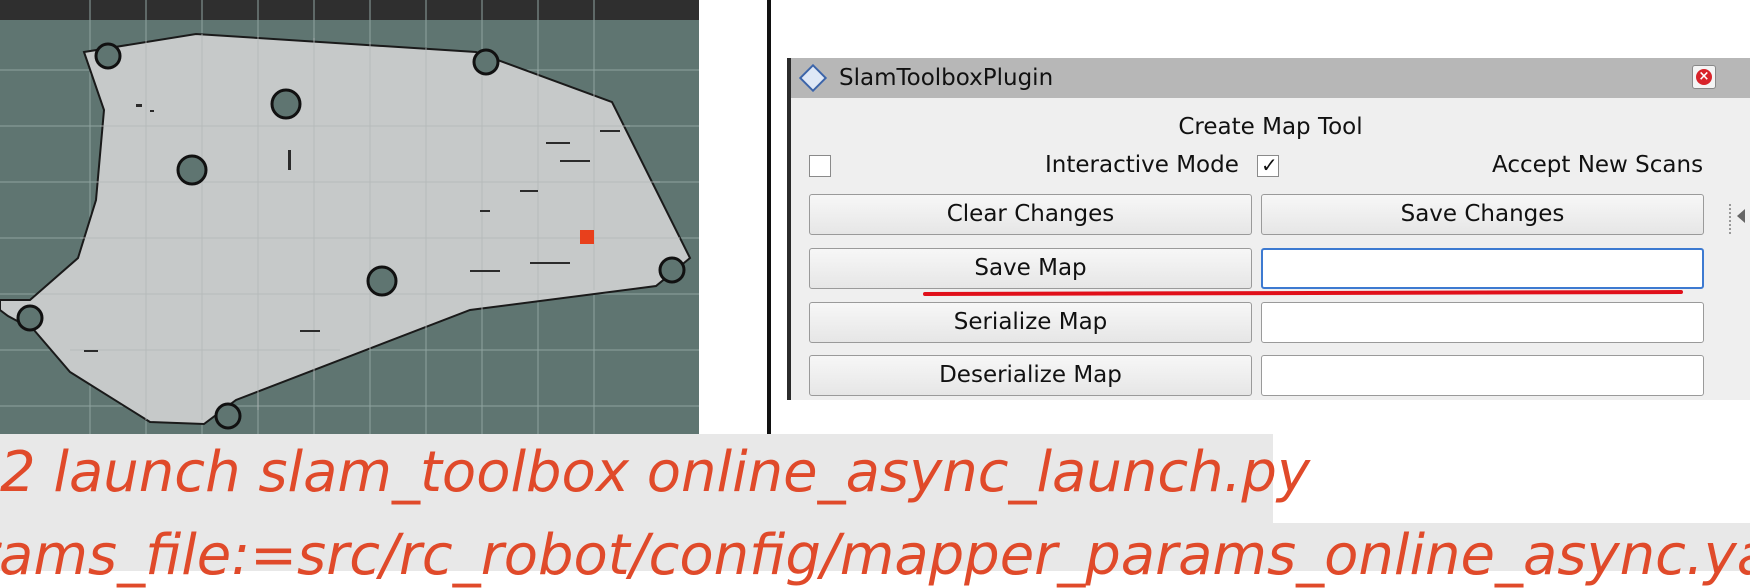 The width and height of the screenshot is (1750, 588). Describe the element at coordinates (1482, 214) in the screenshot. I see `save-changes-button: Save Changes` at that location.